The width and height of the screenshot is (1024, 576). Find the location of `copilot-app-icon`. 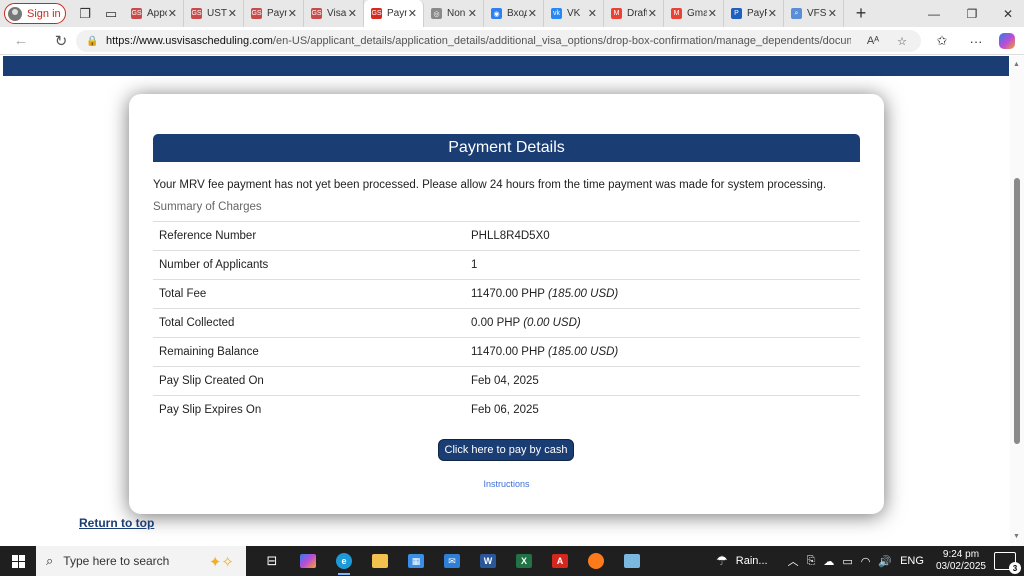

copilot-app-icon is located at coordinates (308, 561).